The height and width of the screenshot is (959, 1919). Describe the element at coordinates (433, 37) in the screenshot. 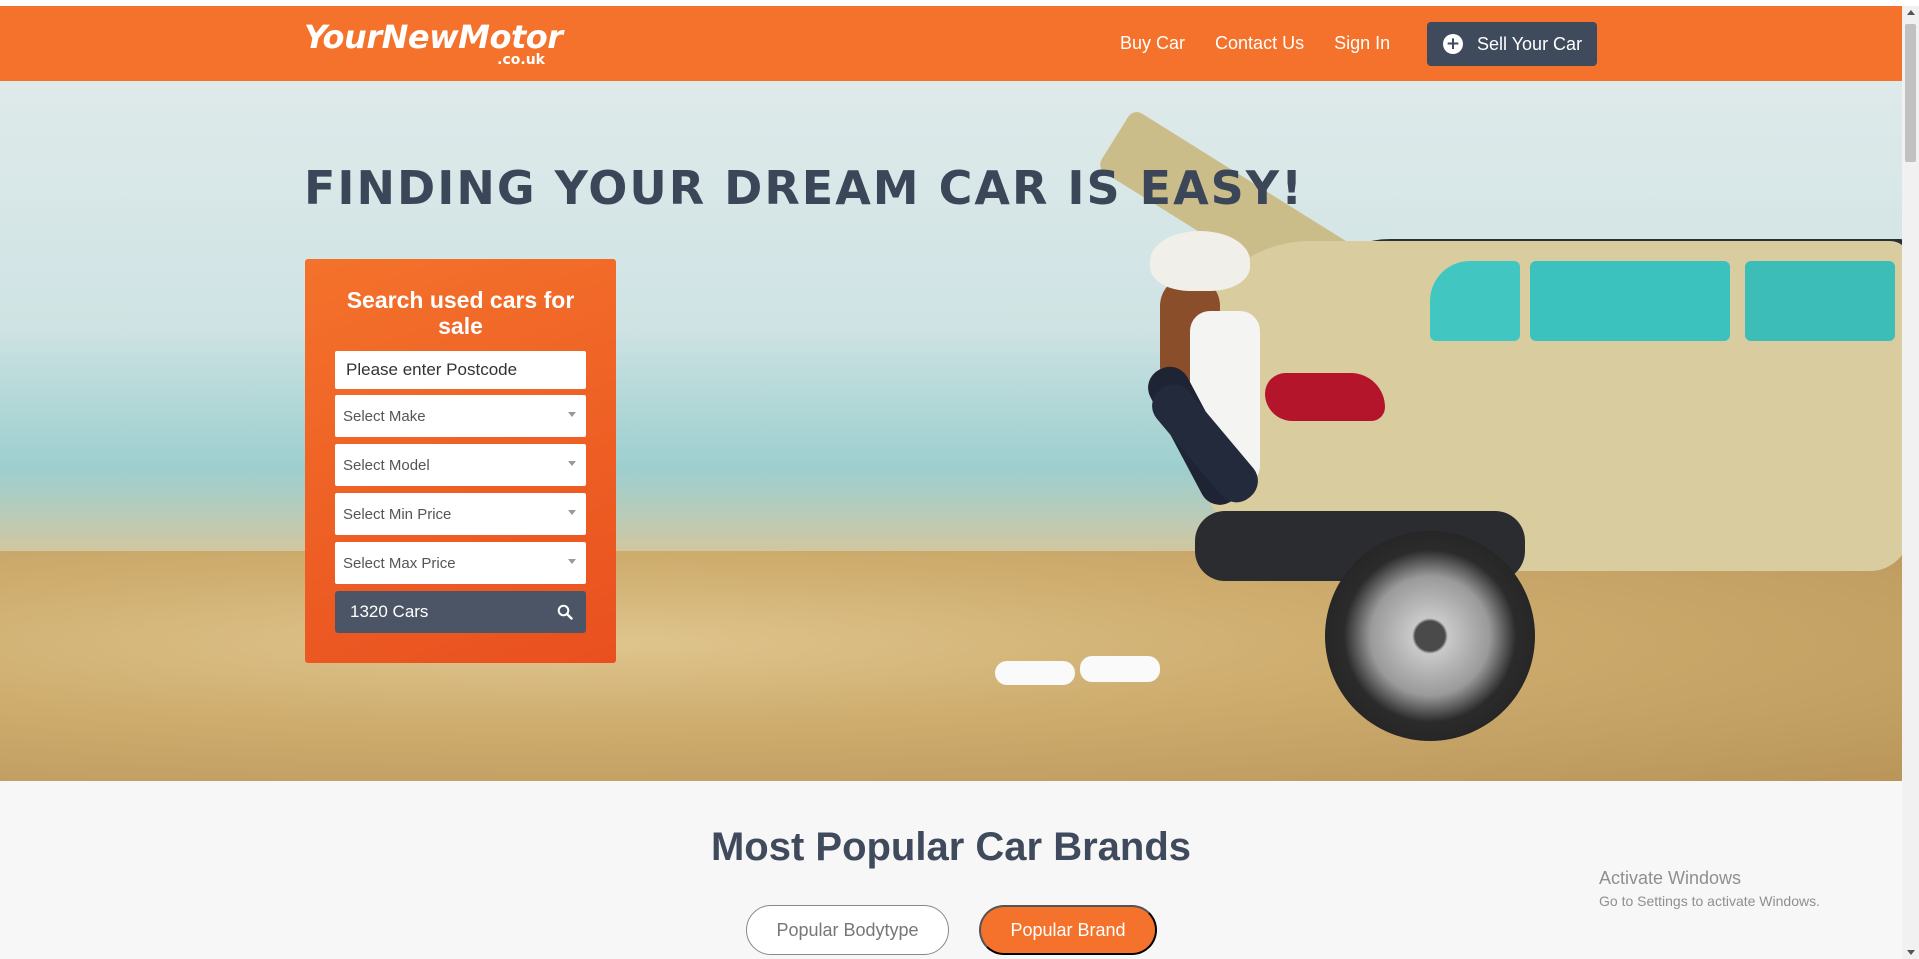

I see `logo-main-text: YourNewMotor` at that location.